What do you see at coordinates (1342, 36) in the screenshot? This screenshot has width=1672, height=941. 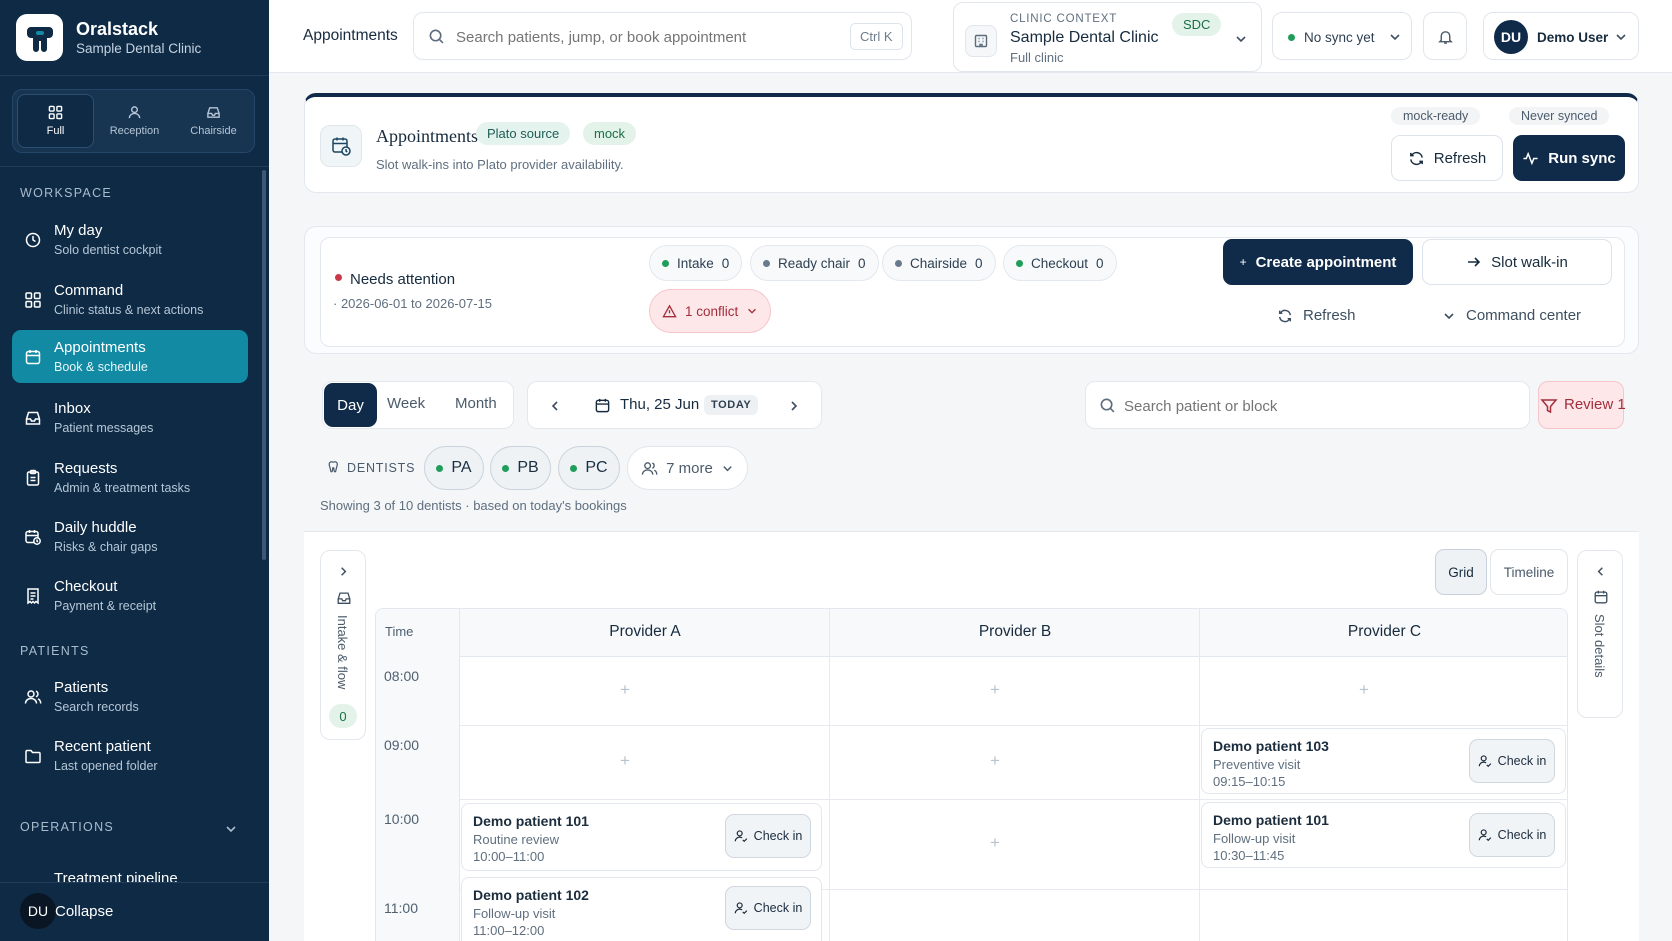 I see `sync-status-dropdown: No sync yet` at bounding box center [1342, 36].